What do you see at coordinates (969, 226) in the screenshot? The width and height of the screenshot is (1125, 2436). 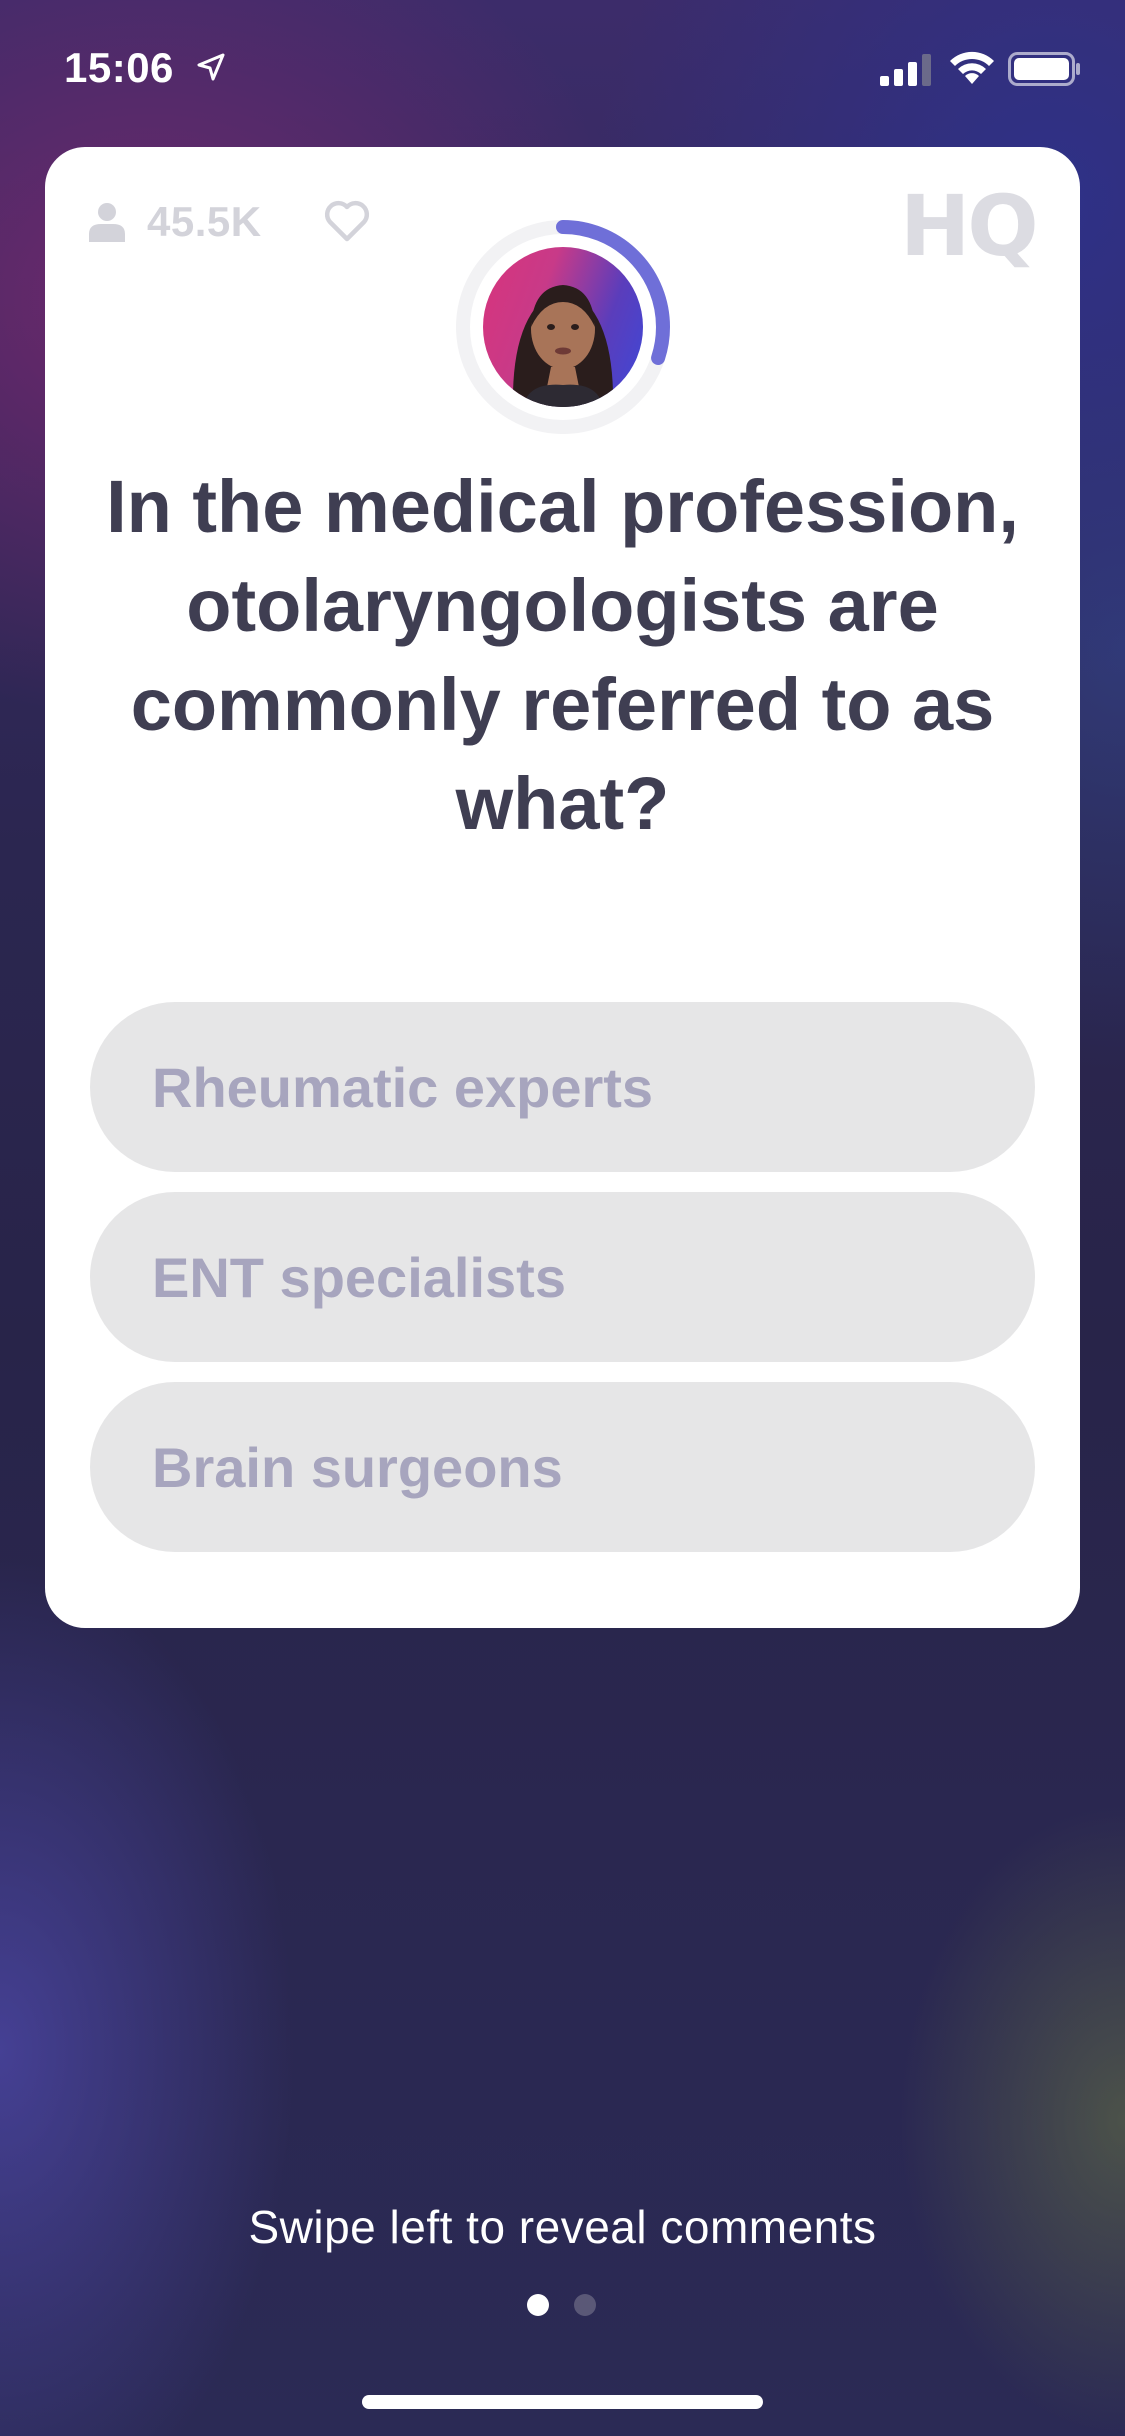 I see `hq-logo: HQ` at bounding box center [969, 226].